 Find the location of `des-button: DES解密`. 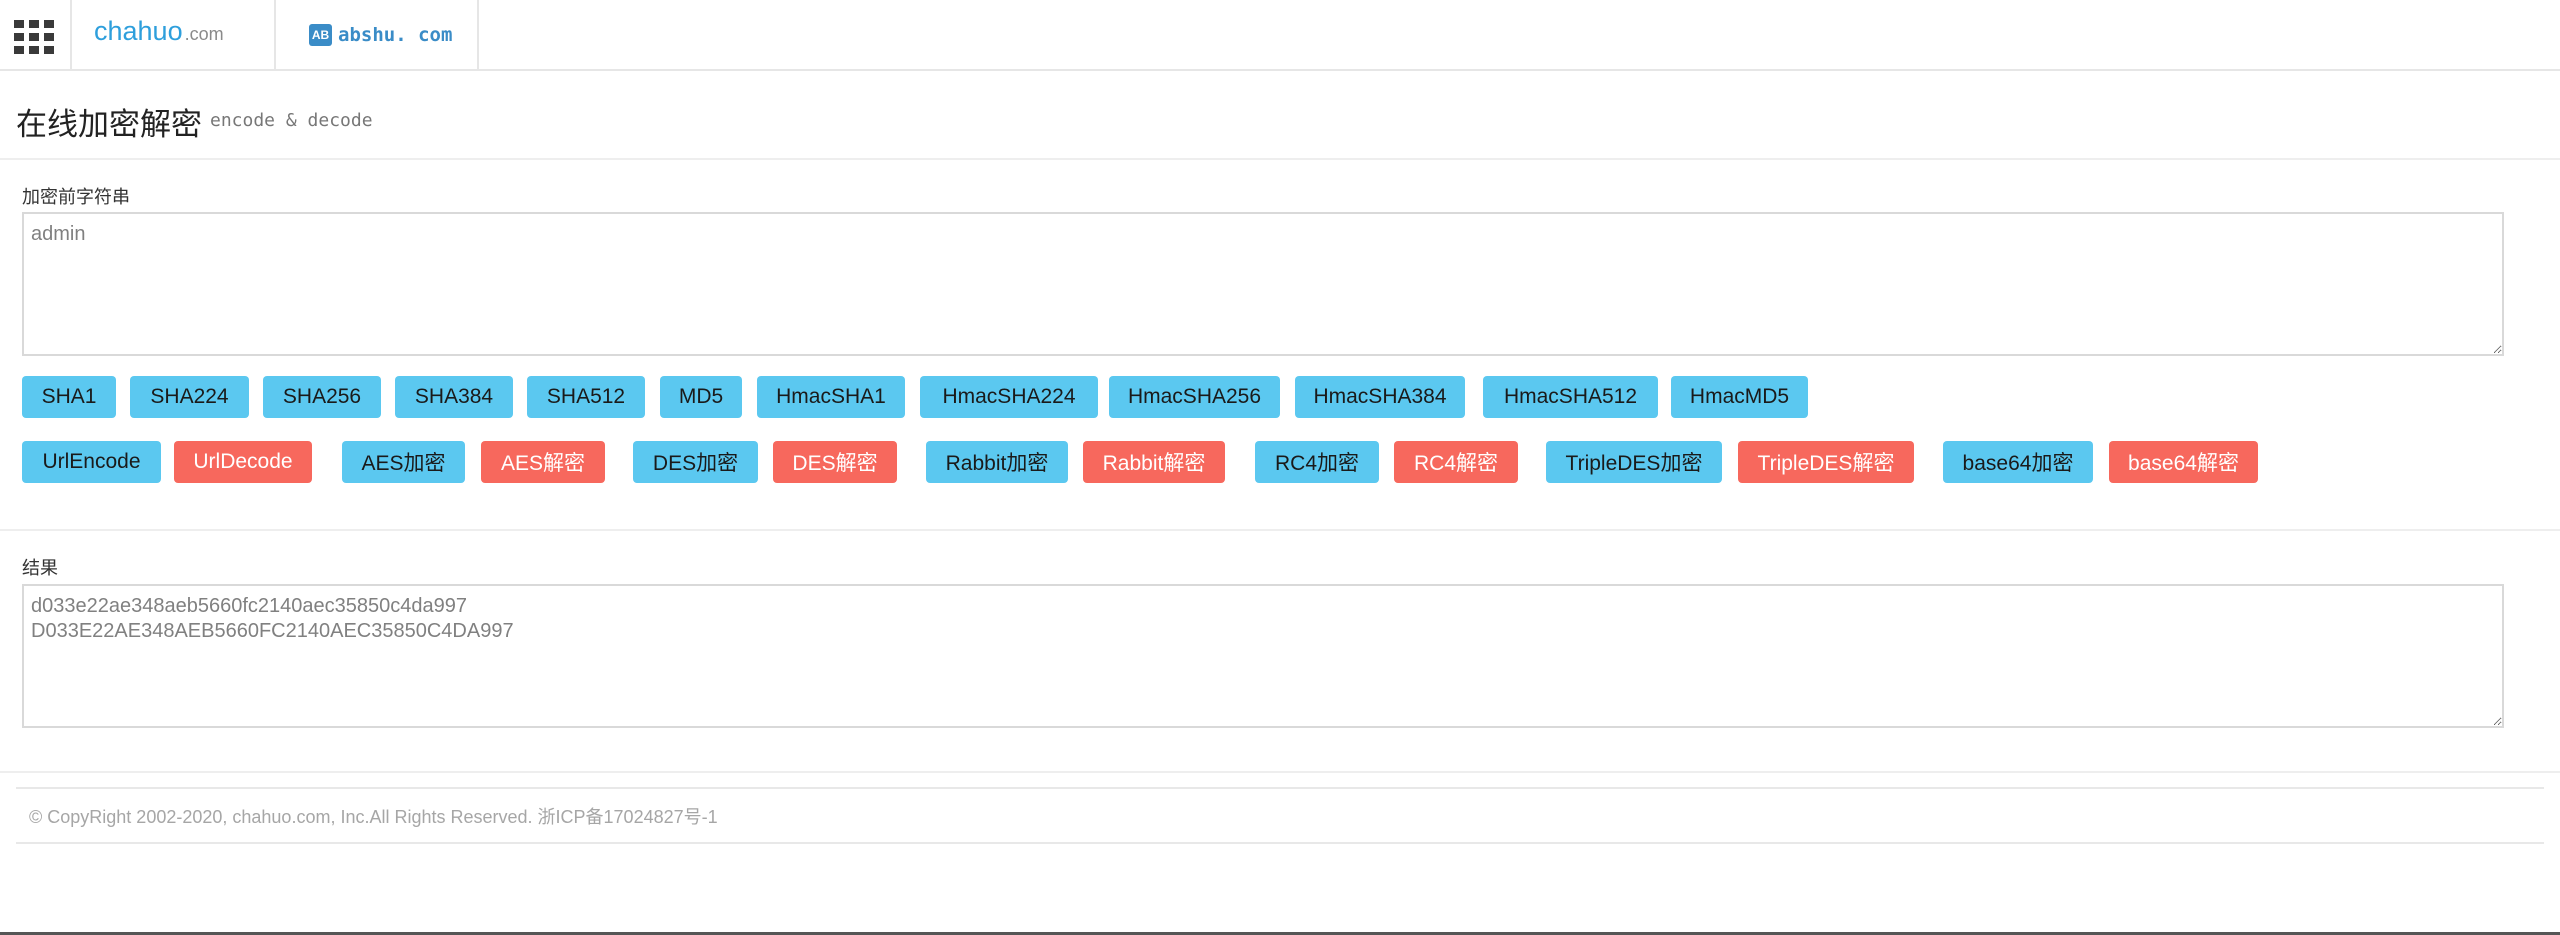

des-button: DES解密 is located at coordinates (835, 462).